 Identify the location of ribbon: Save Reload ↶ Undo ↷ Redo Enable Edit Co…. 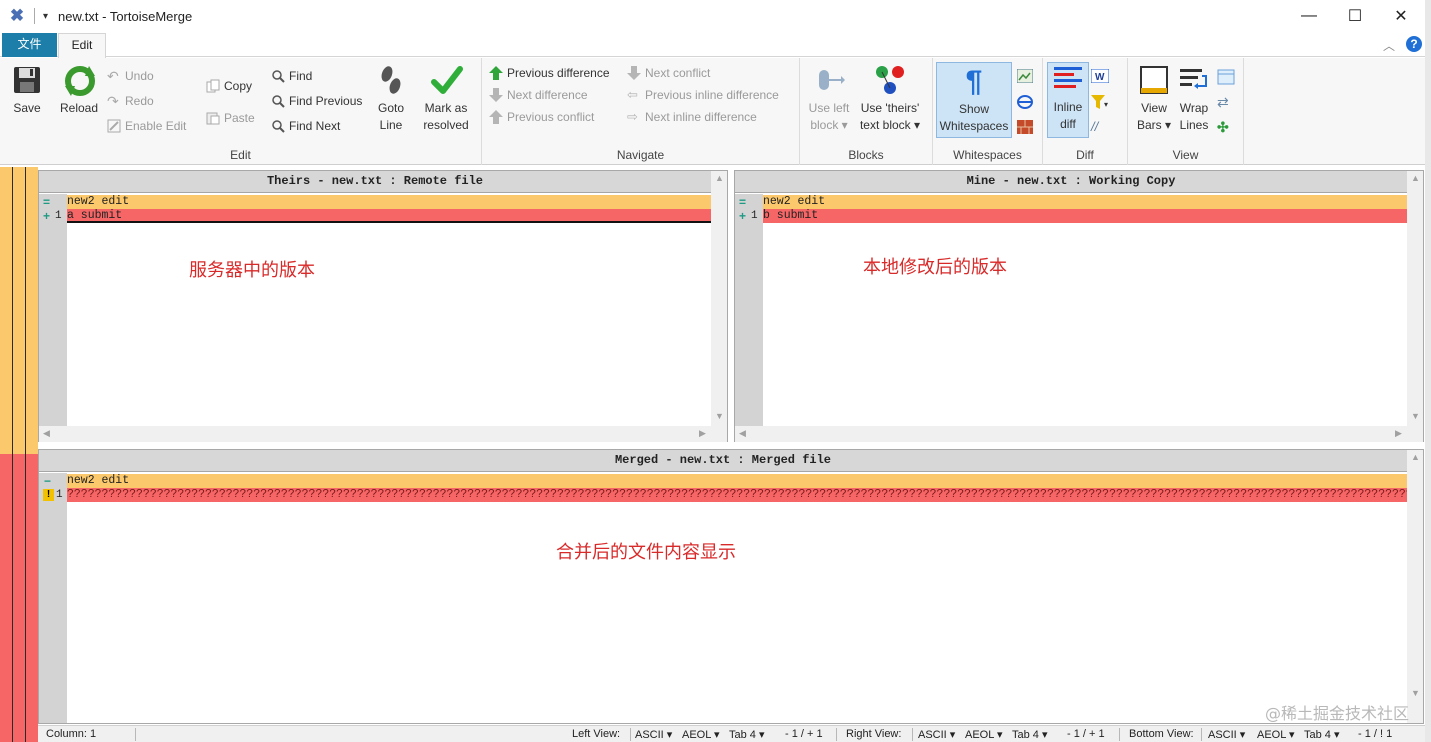
(712, 111).